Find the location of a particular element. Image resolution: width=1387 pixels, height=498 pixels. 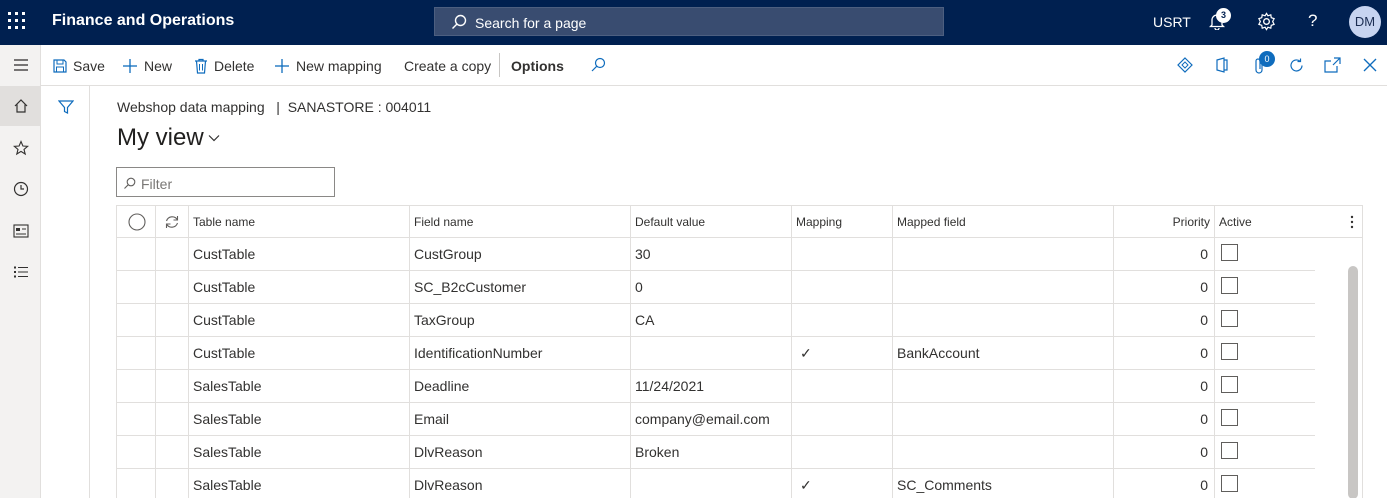

new-mapping-button: New mapping is located at coordinates (328, 65).